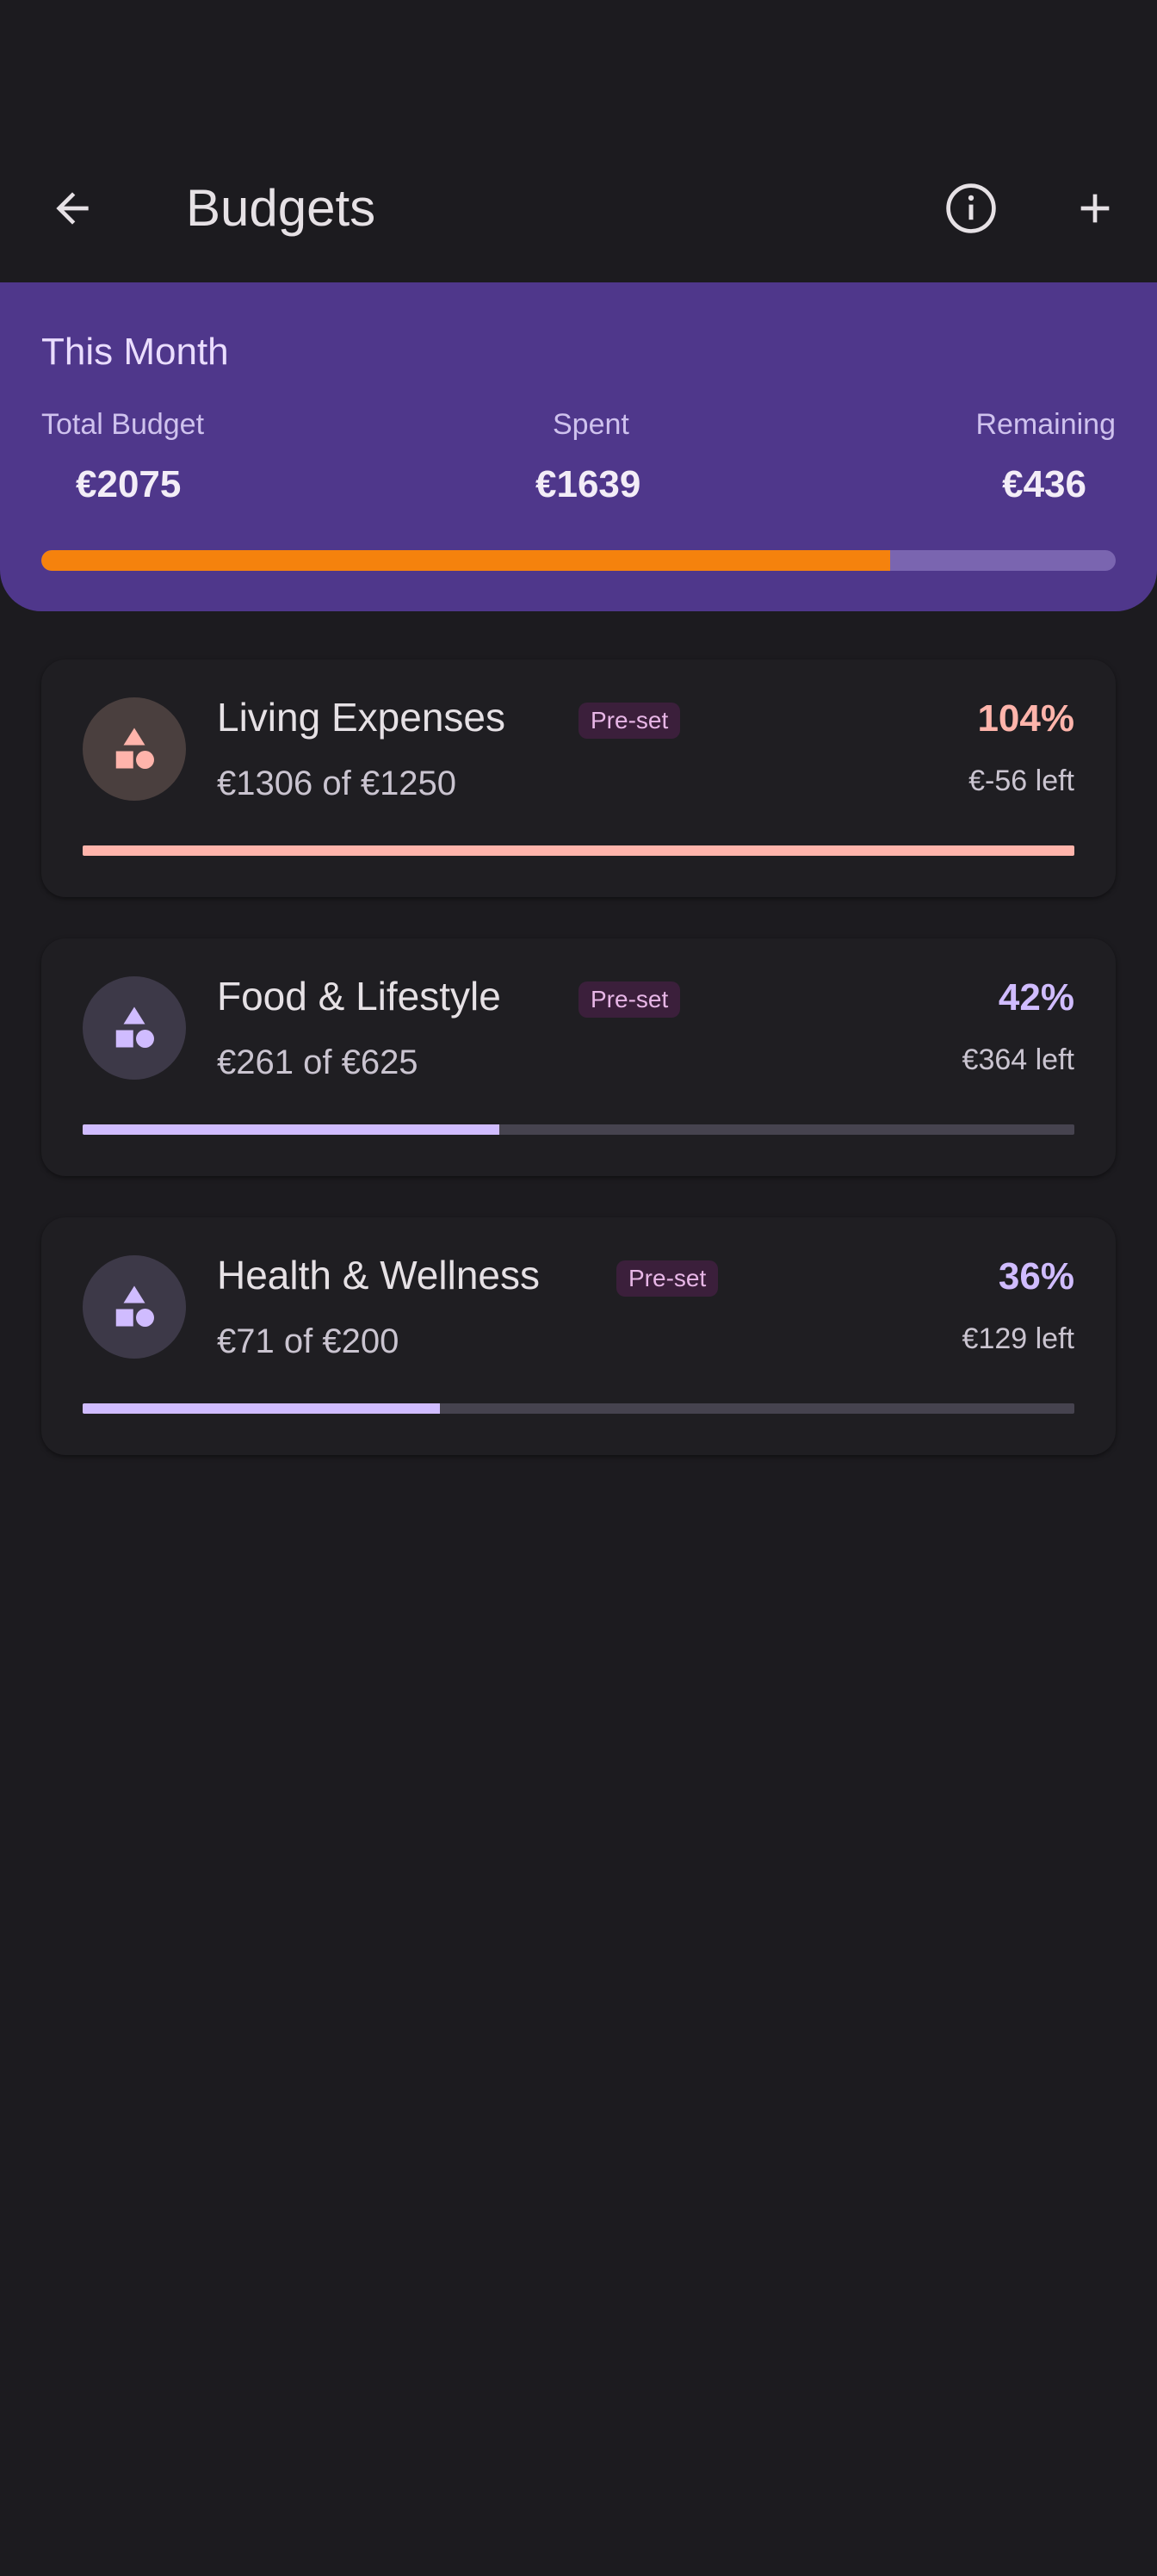 Image resolution: width=1157 pixels, height=2576 pixels. Describe the element at coordinates (123, 425) in the screenshot. I see `total-budget-label: Total Budget` at that location.